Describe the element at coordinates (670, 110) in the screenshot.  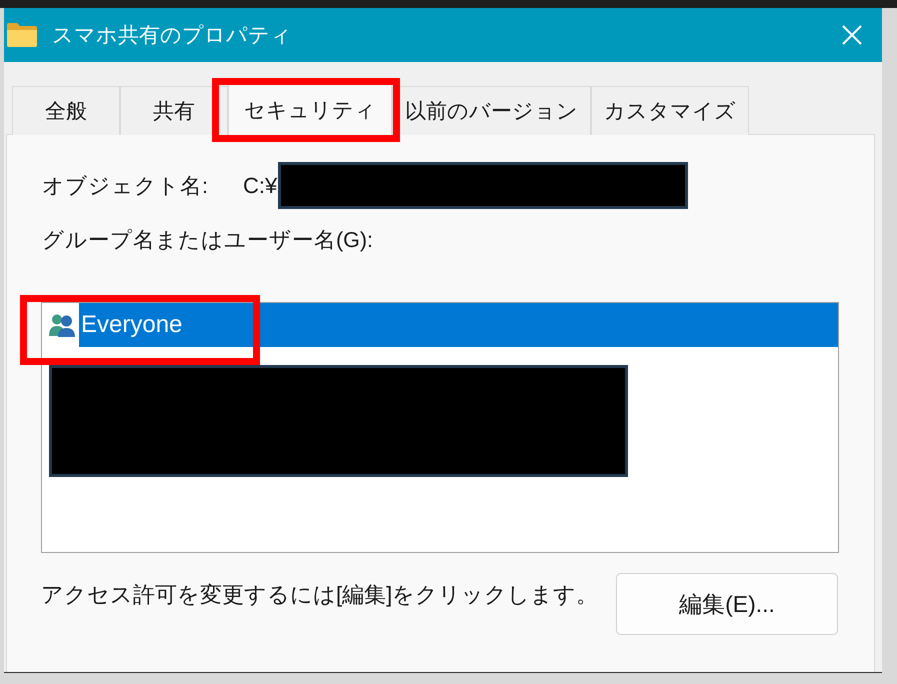
I see `tab: カスタマイズ` at that location.